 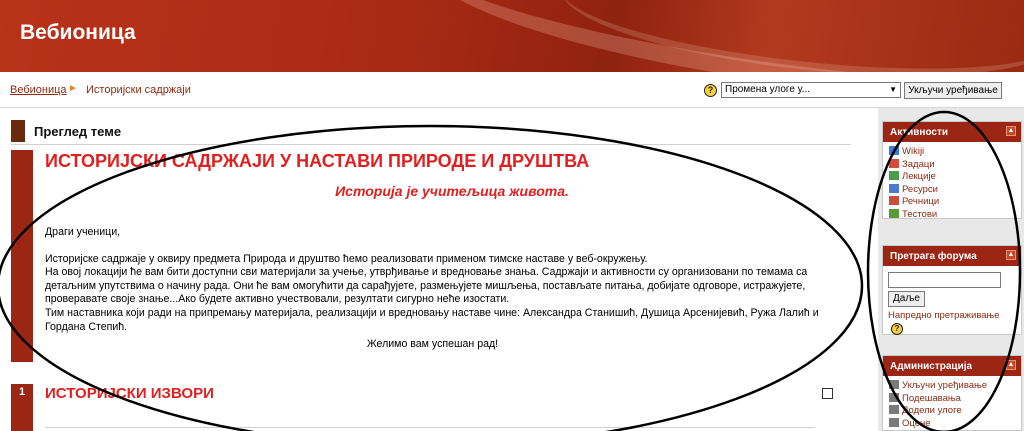 I want to click on activity-link-resources: Ресурси, so click(x=952, y=190).